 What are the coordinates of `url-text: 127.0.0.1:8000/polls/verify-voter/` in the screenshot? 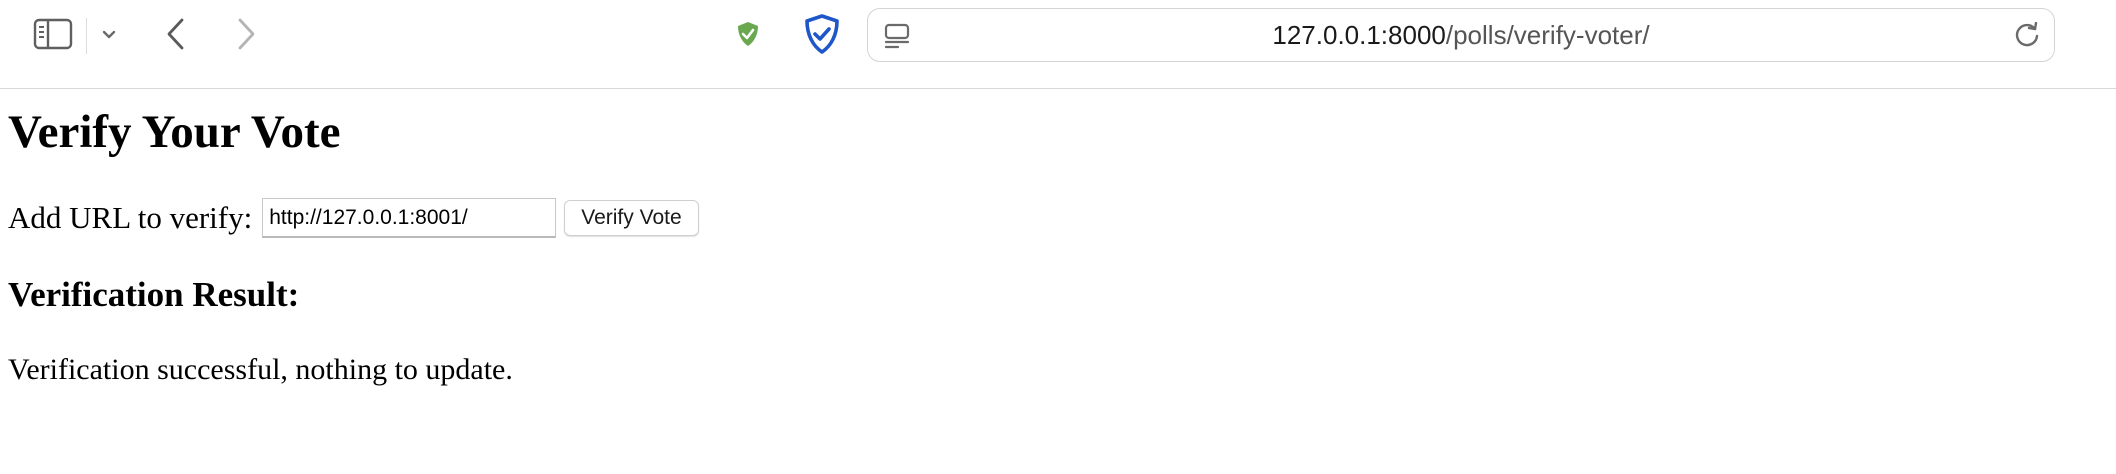 It's located at (1461, 35).